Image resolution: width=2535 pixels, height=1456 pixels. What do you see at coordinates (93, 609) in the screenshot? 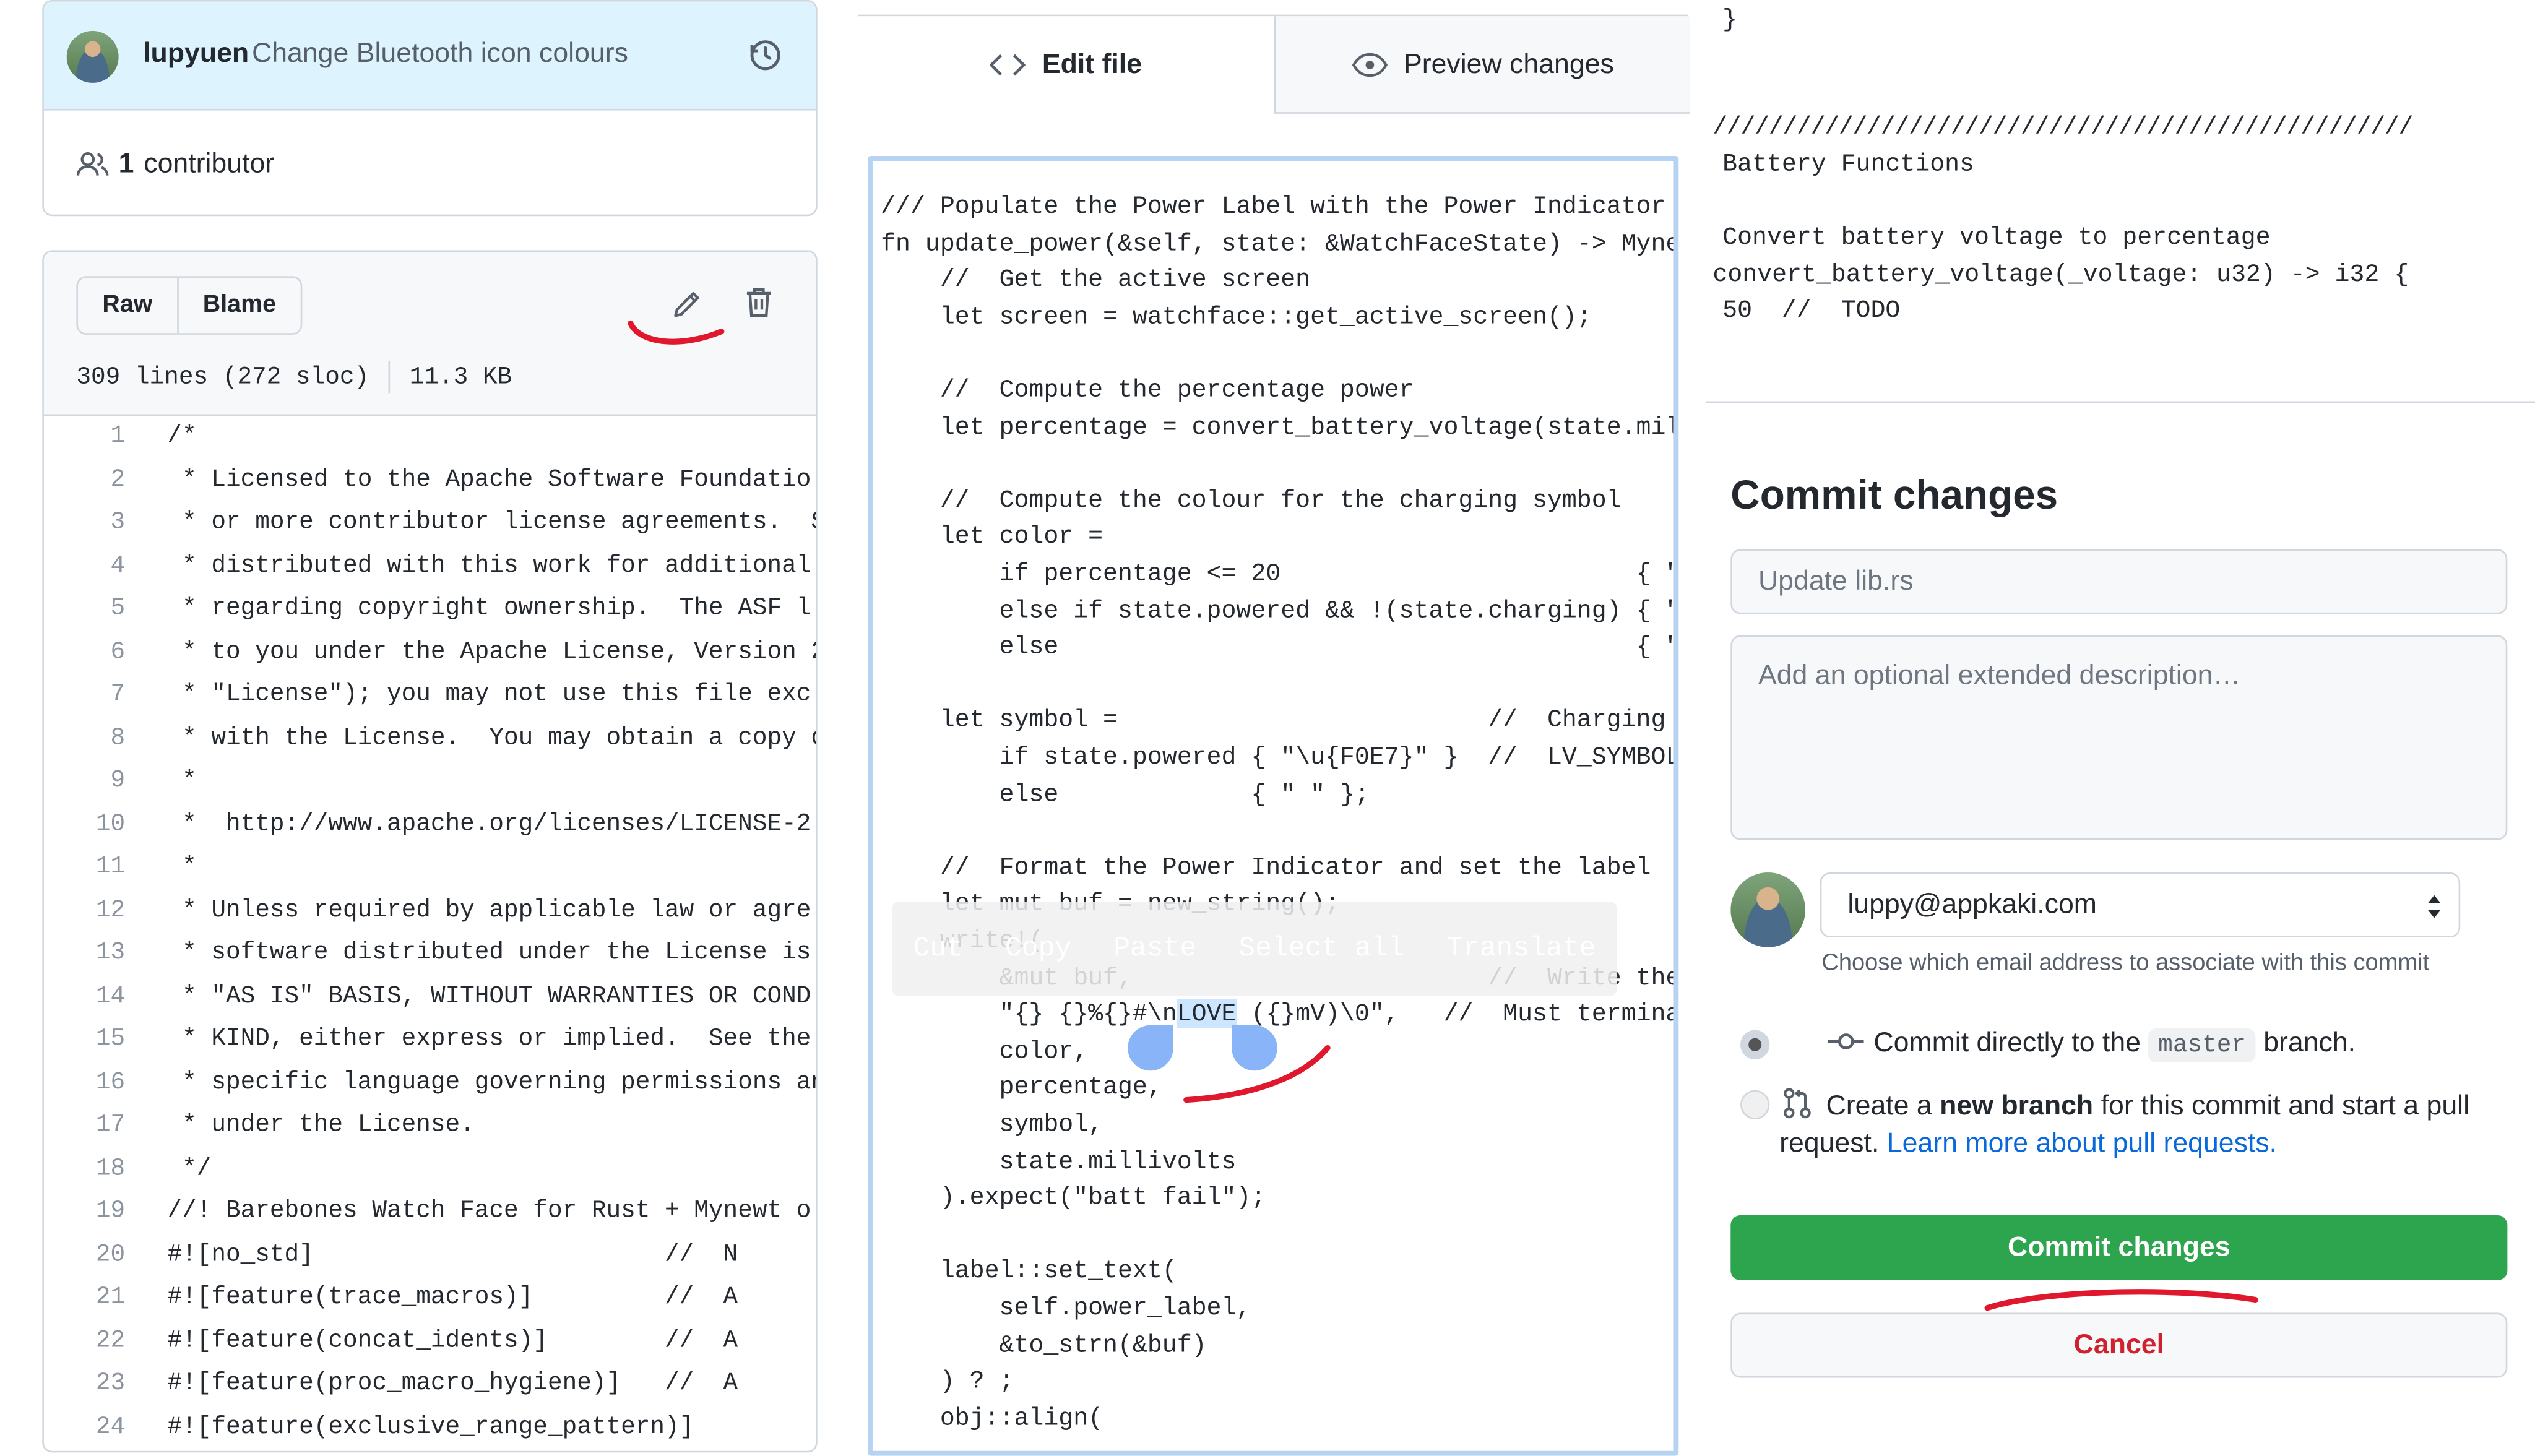
I see `line-number: 5` at bounding box center [93, 609].